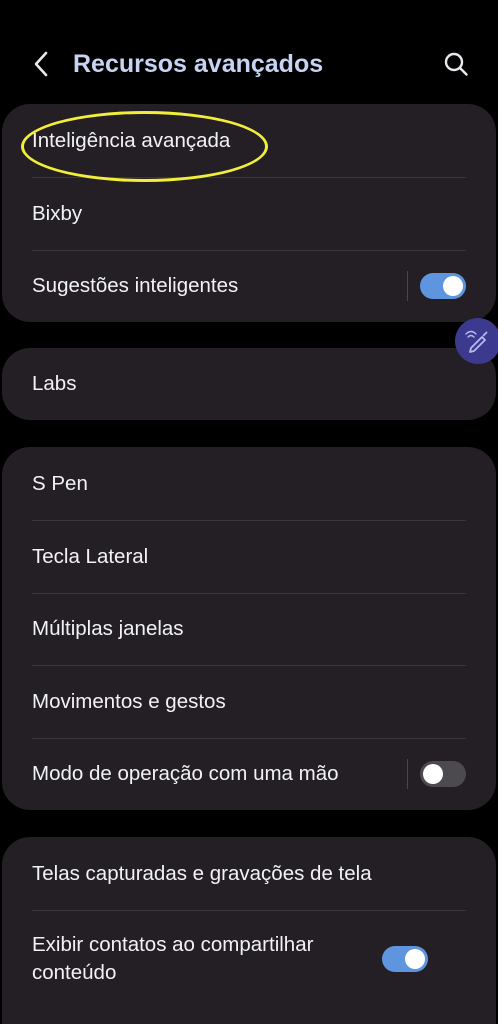 The height and width of the screenshot is (1024, 498). What do you see at coordinates (54, 383) in the screenshot?
I see `settings-item-label: Labs` at bounding box center [54, 383].